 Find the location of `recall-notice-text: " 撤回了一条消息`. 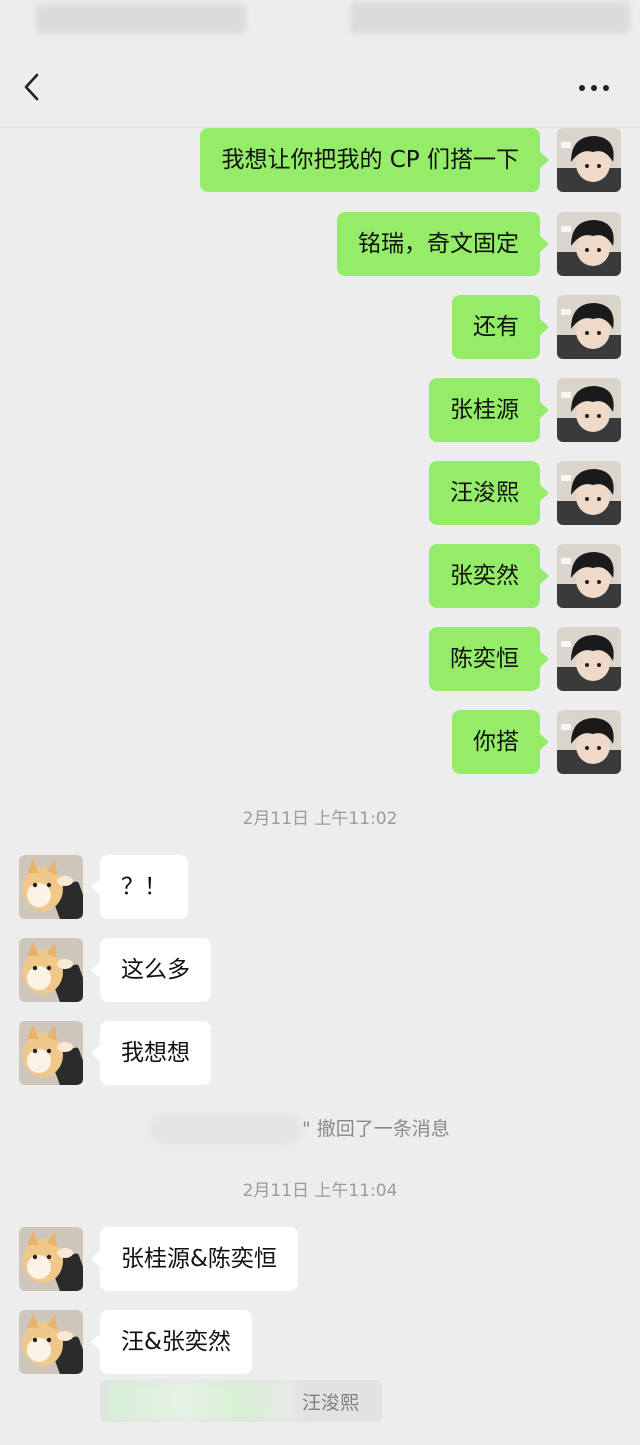

recall-notice-text: " 撤回了一条消息 is located at coordinates (376, 1129).